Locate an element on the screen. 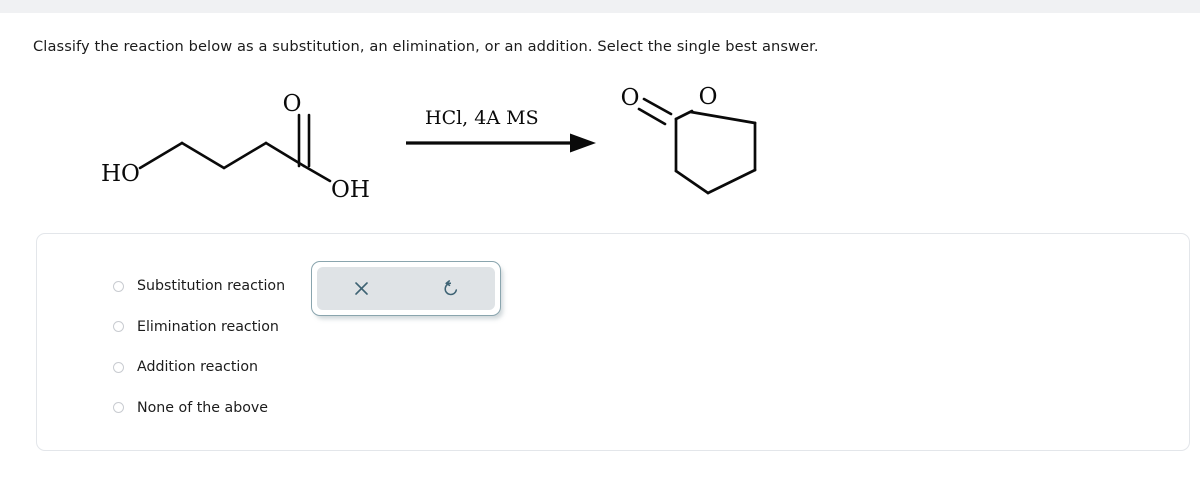 The width and height of the screenshot is (1200, 503). option-substitution: Substitution reaction is located at coordinates (199, 286).